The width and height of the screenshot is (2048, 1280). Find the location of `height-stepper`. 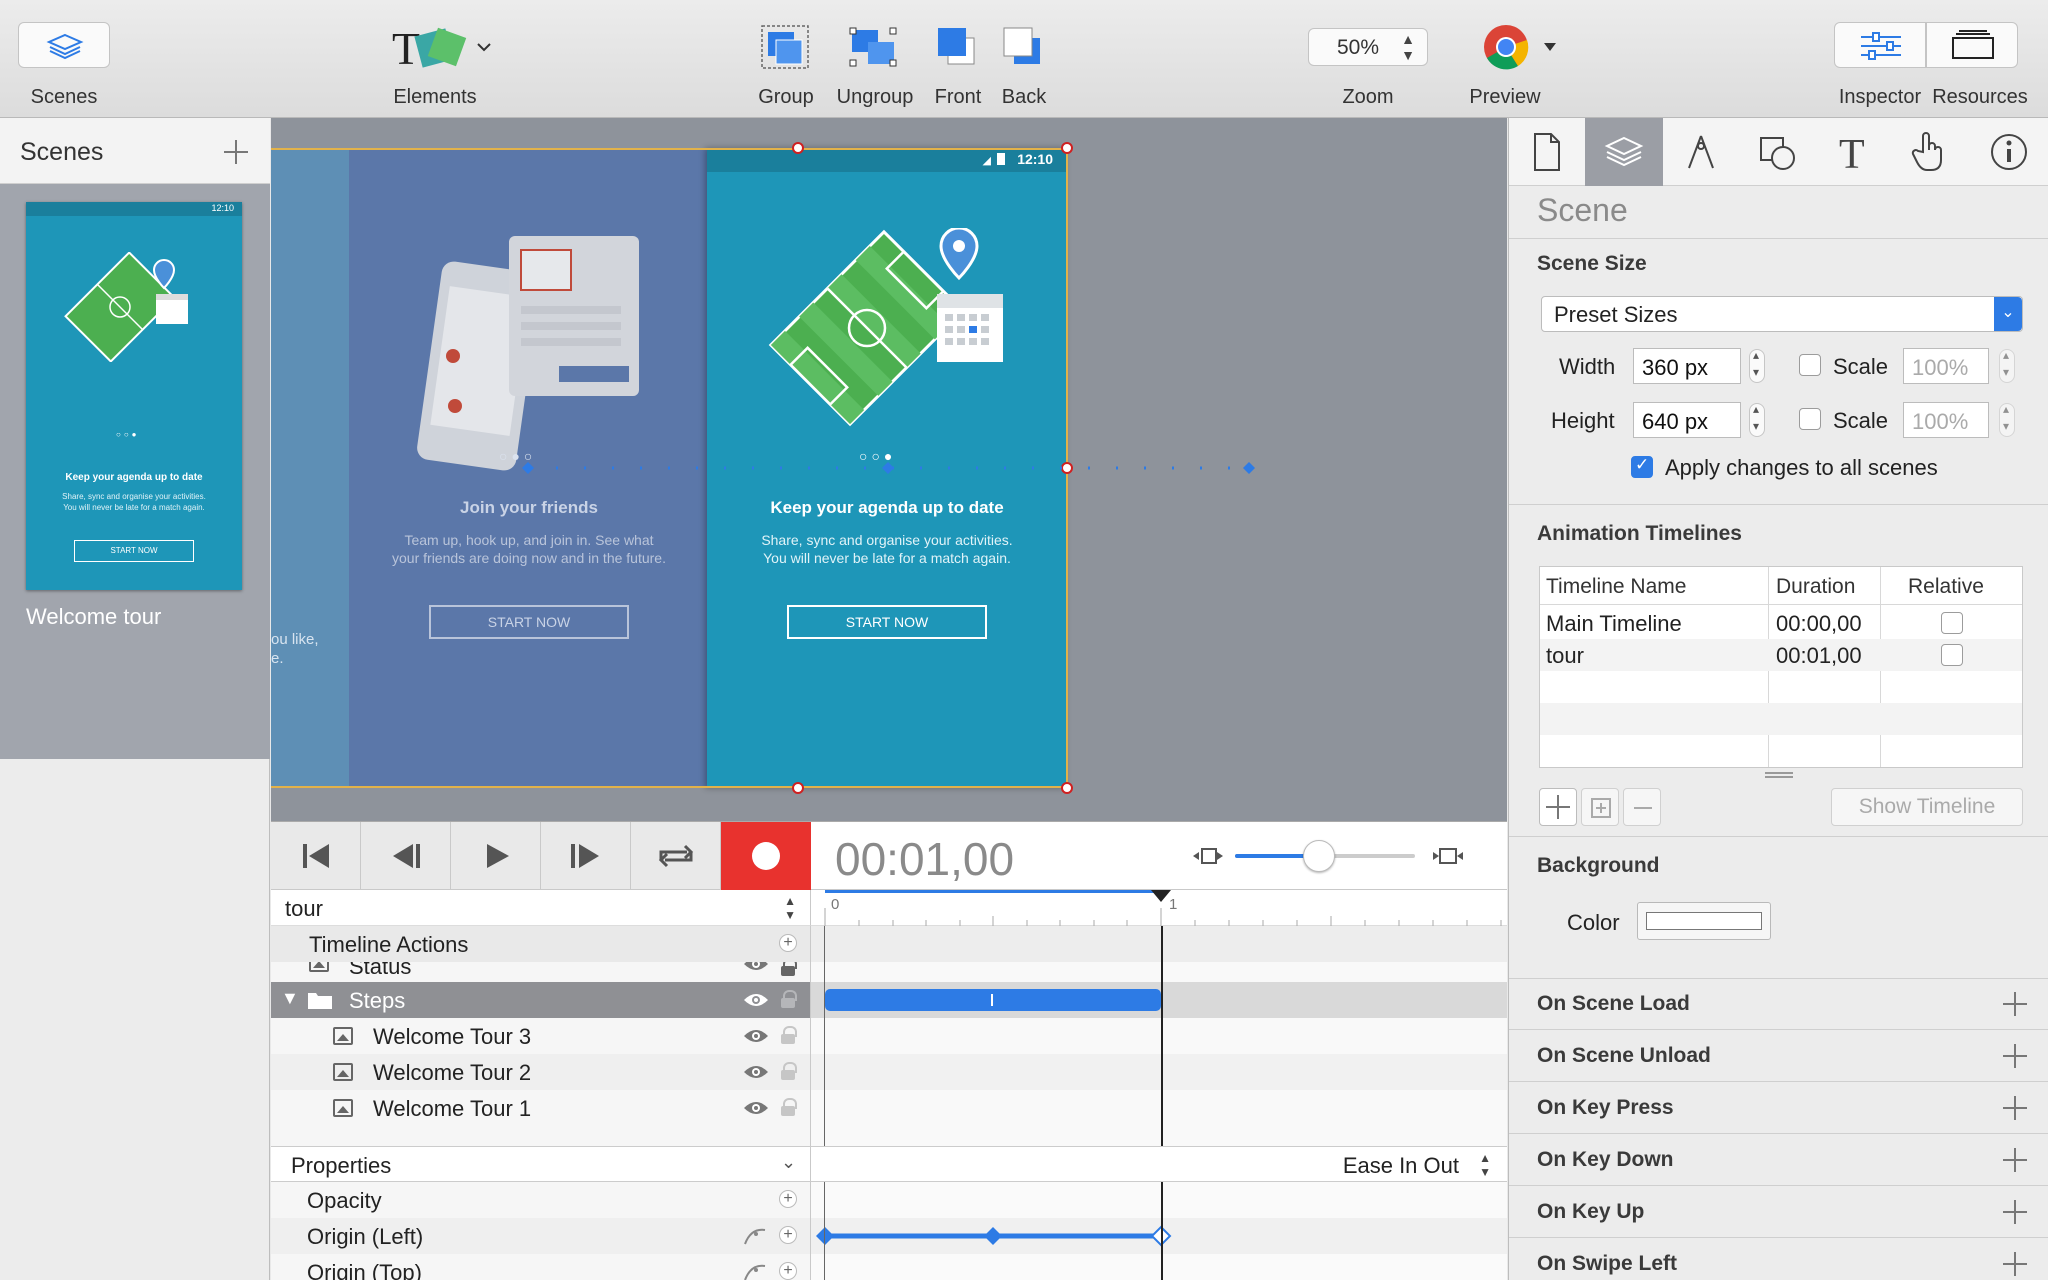

height-stepper is located at coordinates (1757, 419).